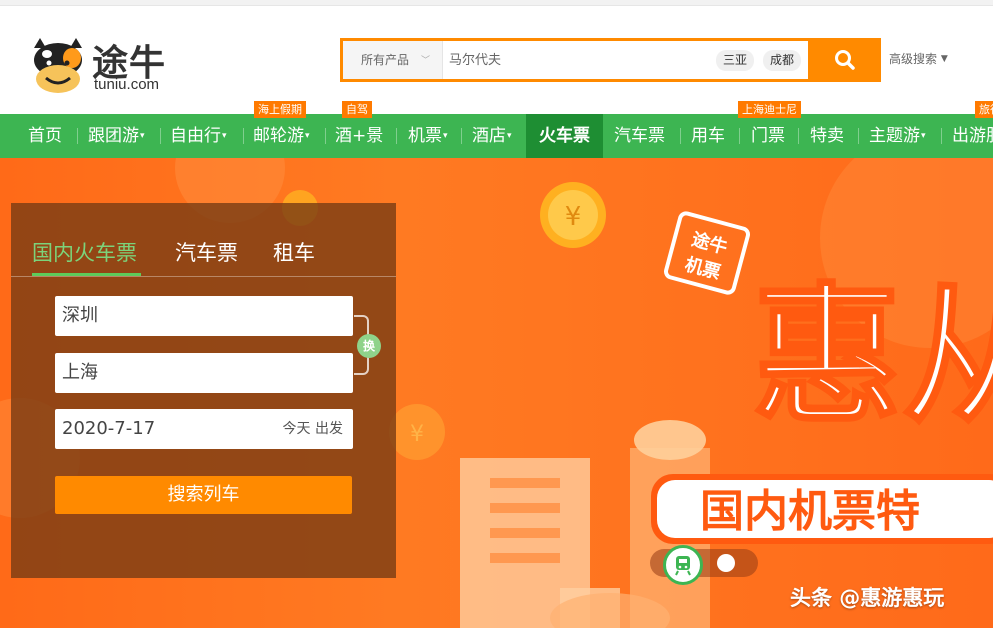  What do you see at coordinates (105, 66) in the screenshot?
I see `tuniu-logo: 途牛 tuniu.com` at bounding box center [105, 66].